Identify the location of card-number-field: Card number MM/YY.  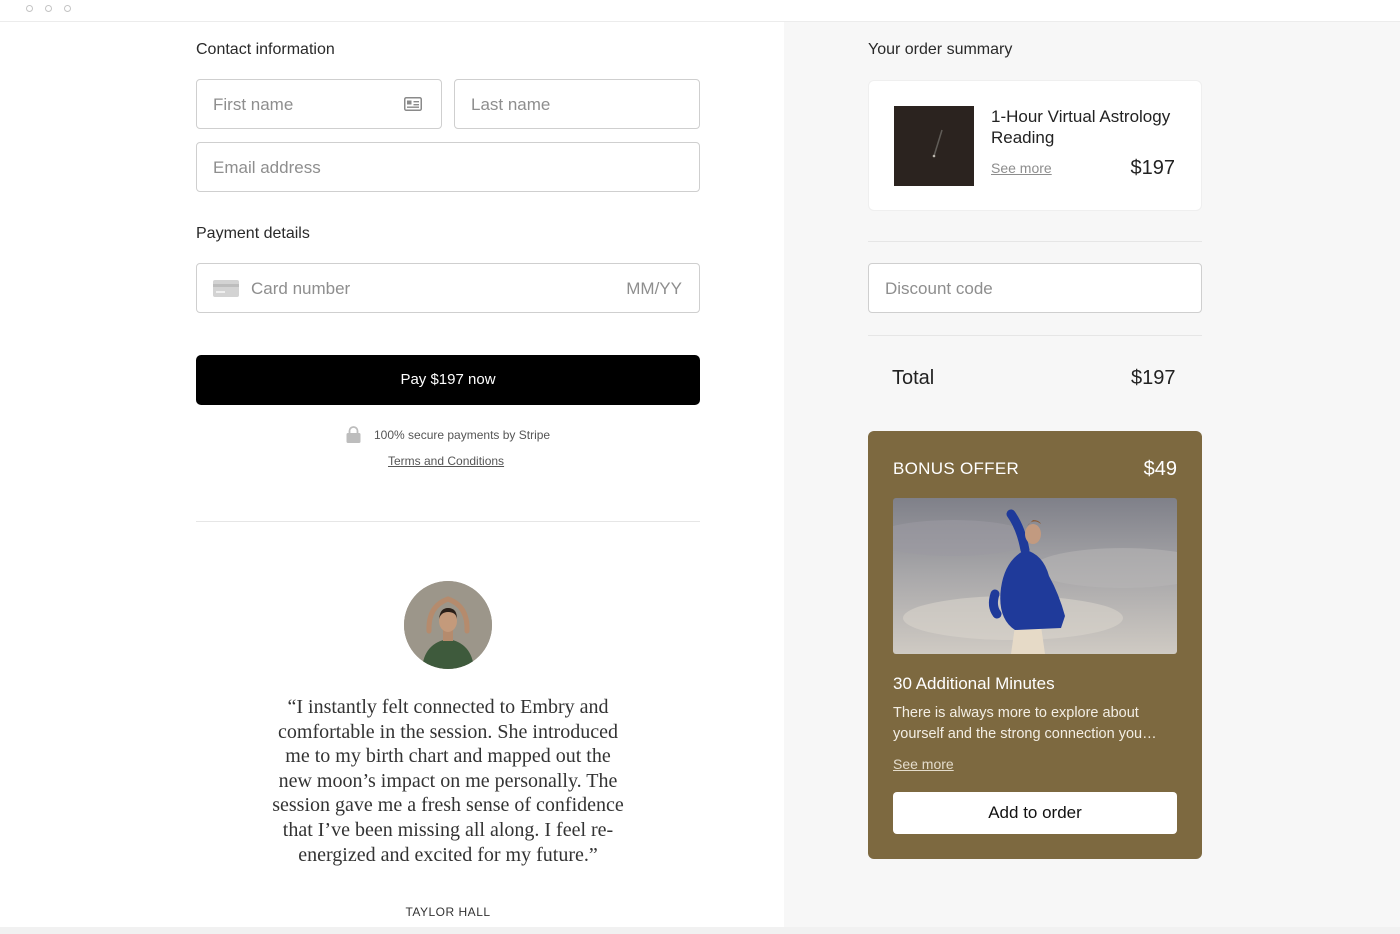
(448, 288).